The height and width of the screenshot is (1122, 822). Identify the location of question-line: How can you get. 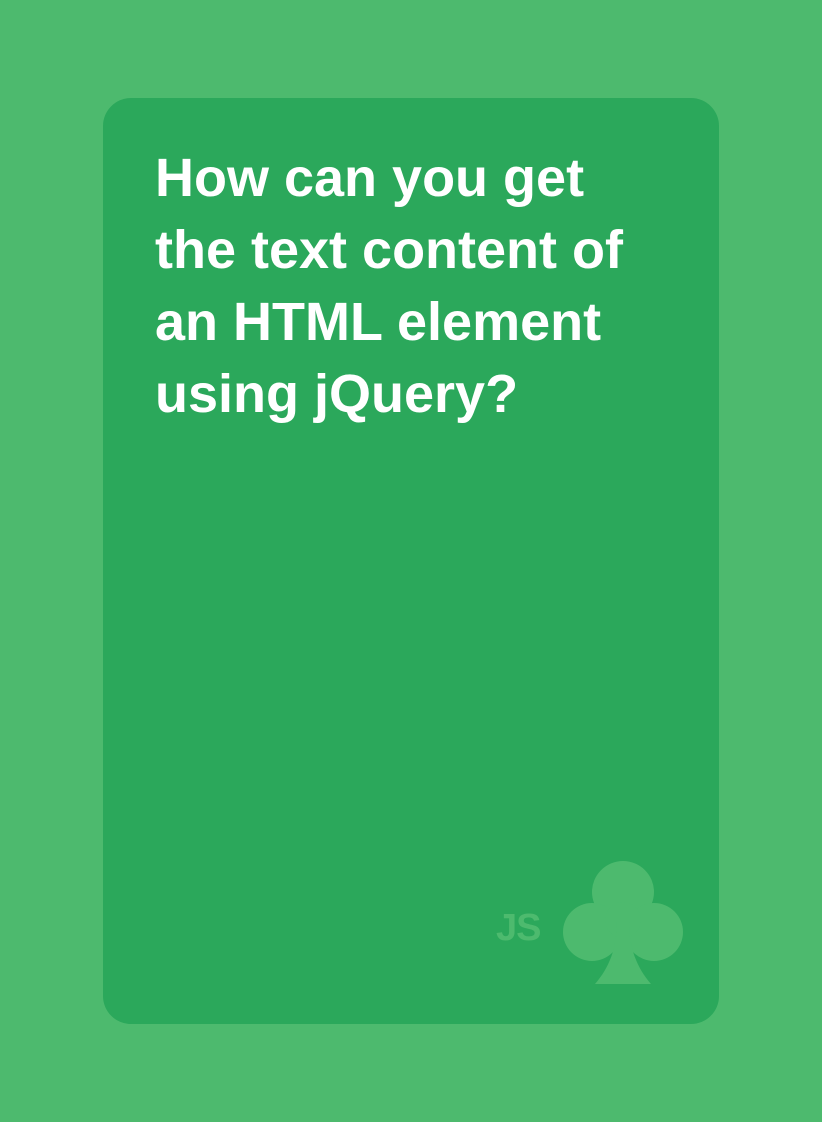
(370, 178).